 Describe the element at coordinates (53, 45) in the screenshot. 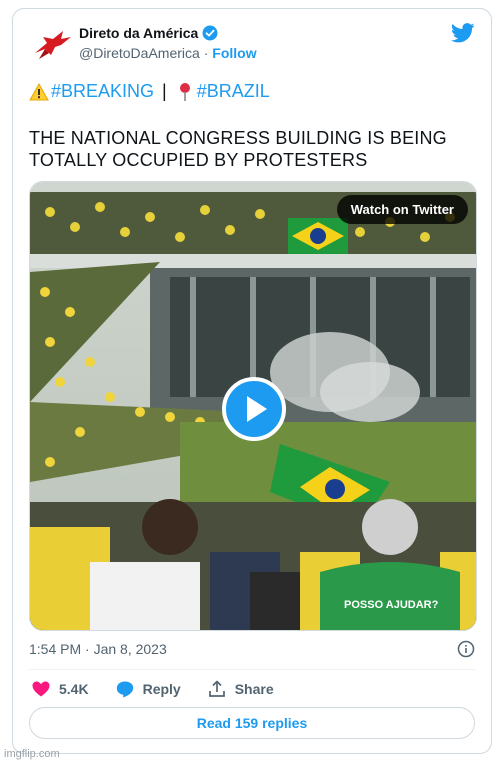

I see `red-eagle-icon` at that location.